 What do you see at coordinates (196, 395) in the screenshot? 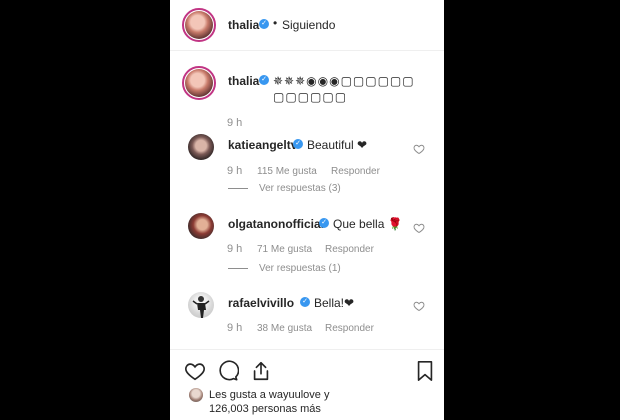
I see `liker-avatar` at bounding box center [196, 395].